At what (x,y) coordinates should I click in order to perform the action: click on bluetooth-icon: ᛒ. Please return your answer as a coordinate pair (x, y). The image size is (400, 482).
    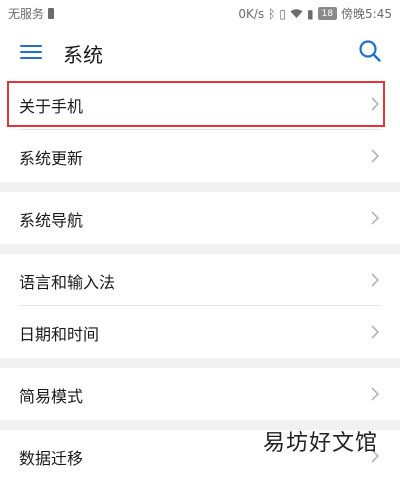
    Looking at the image, I should click on (272, 13).